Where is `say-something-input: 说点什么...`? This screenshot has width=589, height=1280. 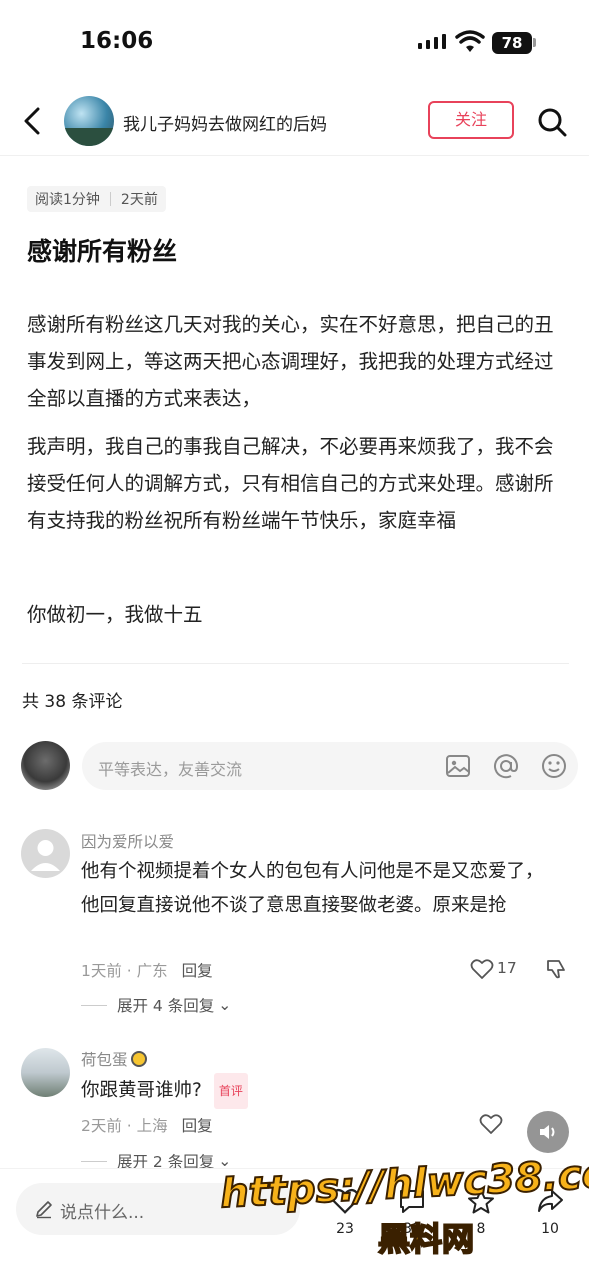
say-something-input: 说点什么... is located at coordinates (158, 1209).